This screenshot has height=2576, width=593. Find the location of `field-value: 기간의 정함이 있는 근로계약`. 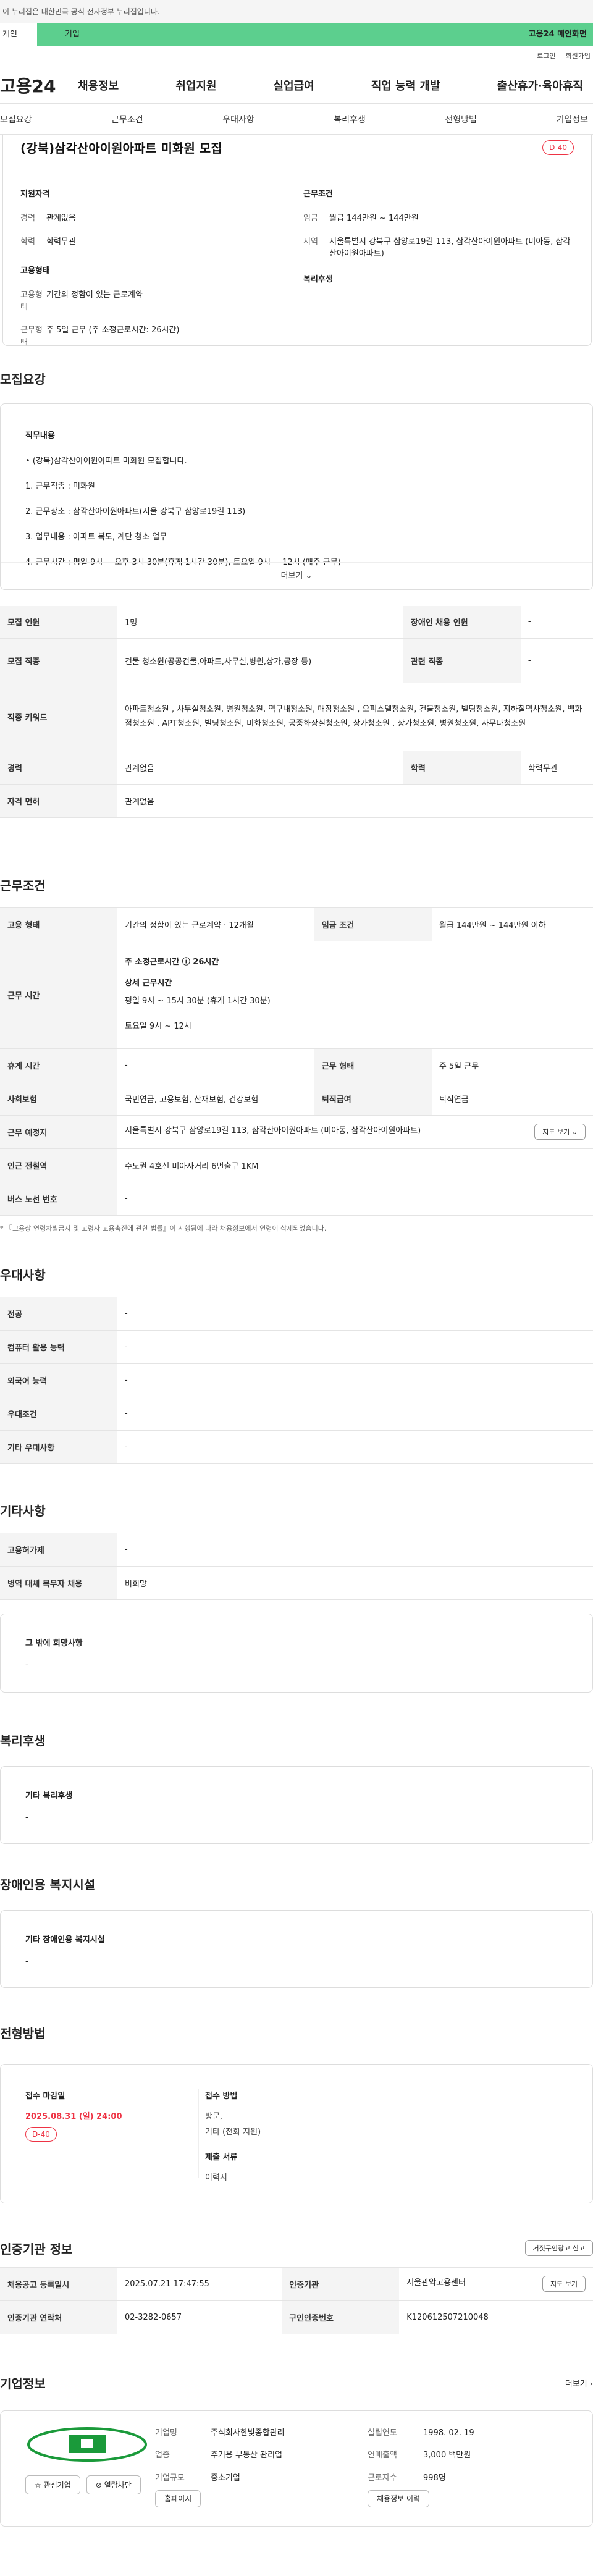

field-value: 기간의 정함이 있는 근로계약 is located at coordinates (94, 295).